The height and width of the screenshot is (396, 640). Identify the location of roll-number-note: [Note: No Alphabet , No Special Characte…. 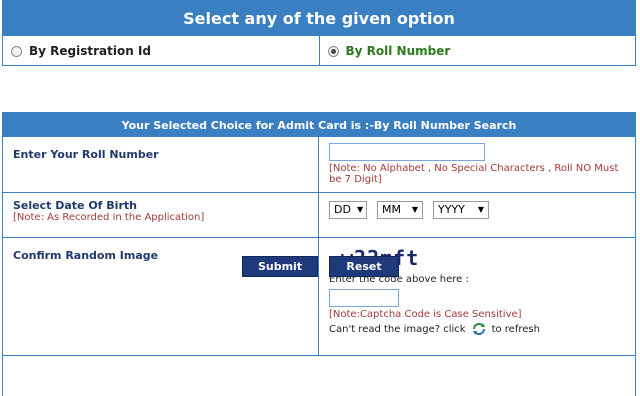
(474, 173).